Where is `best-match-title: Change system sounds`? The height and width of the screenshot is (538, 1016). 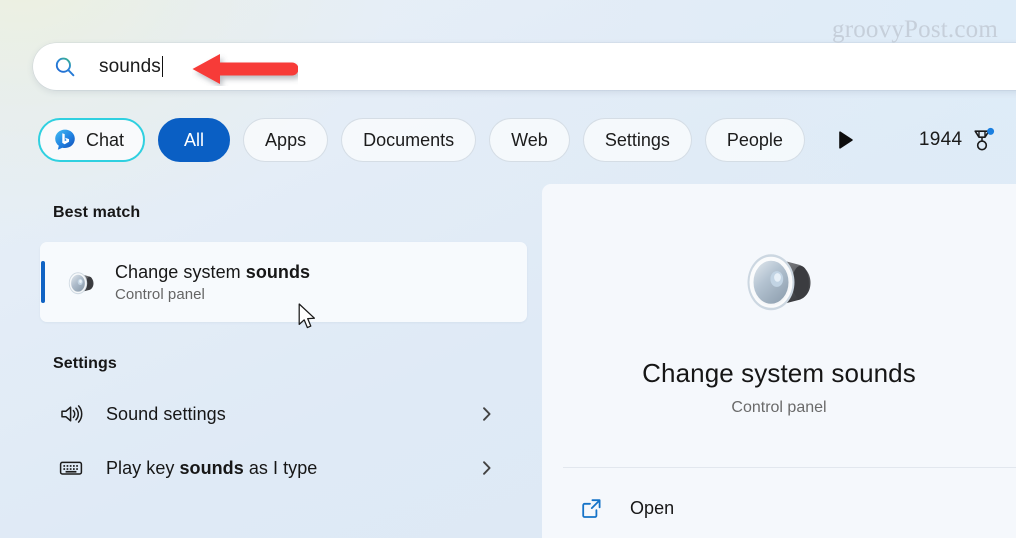
best-match-title: Change system sounds is located at coordinates (212, 272).